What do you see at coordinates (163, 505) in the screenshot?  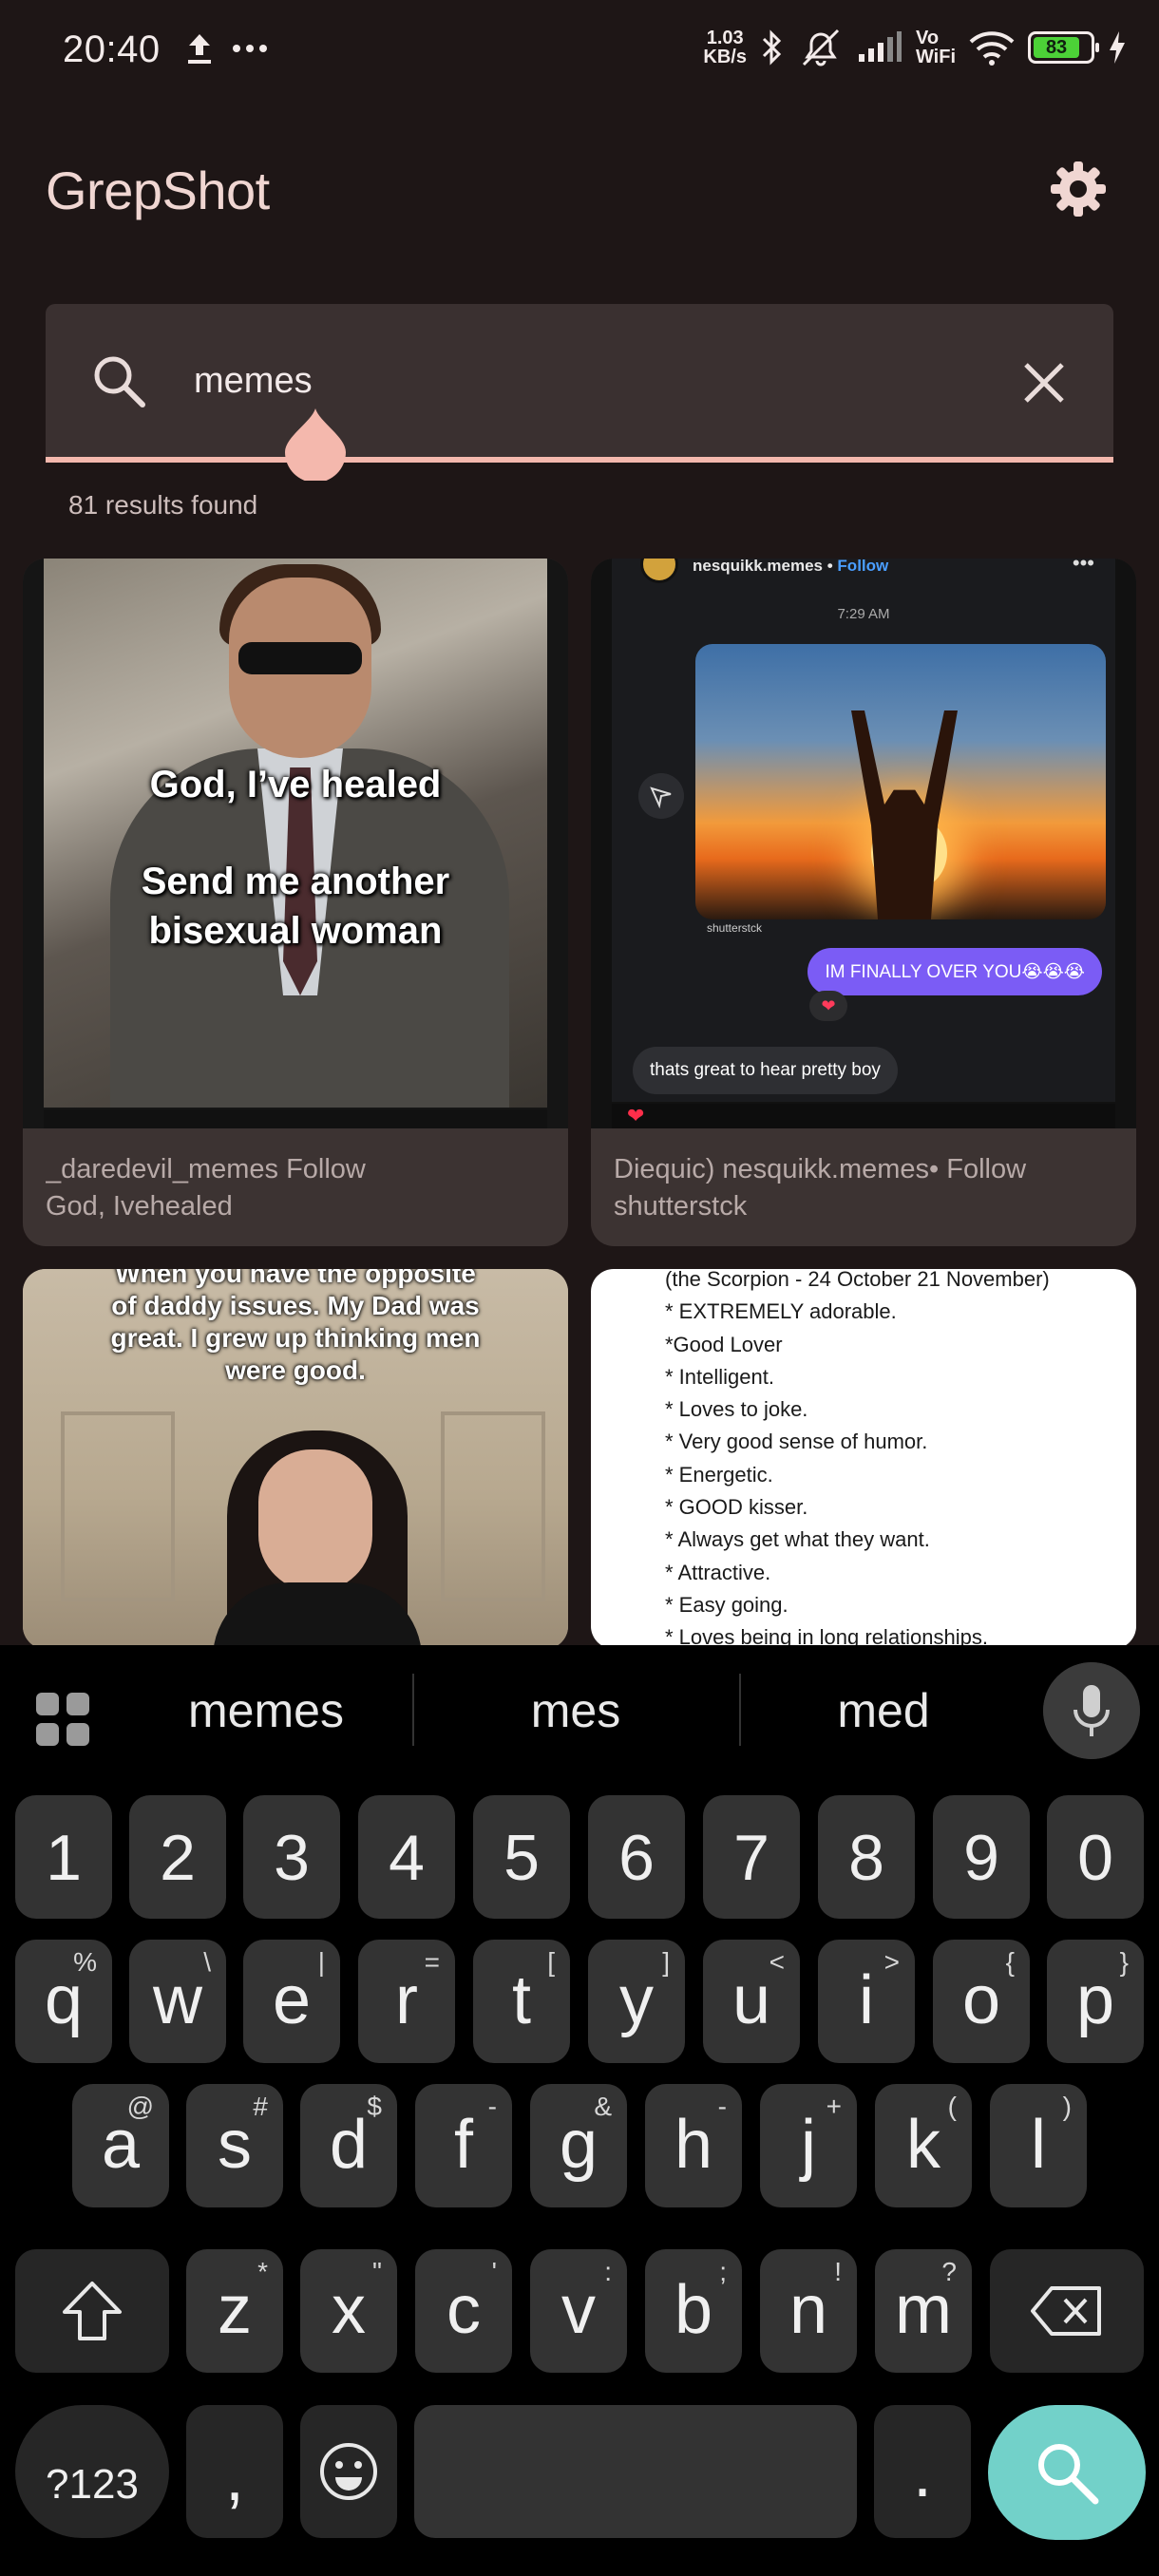 I see `results-count: 81 results found` at bounding box center [163, 505].